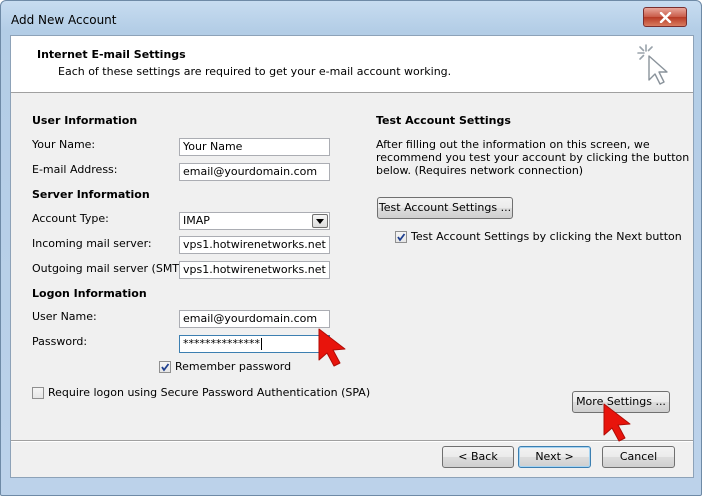 The width and height of the screenshot is (704, 498). What do you see at coordinates (478, 457) in the screenshot?
I see `back-button: < Back` at bounding box center [478, 457].